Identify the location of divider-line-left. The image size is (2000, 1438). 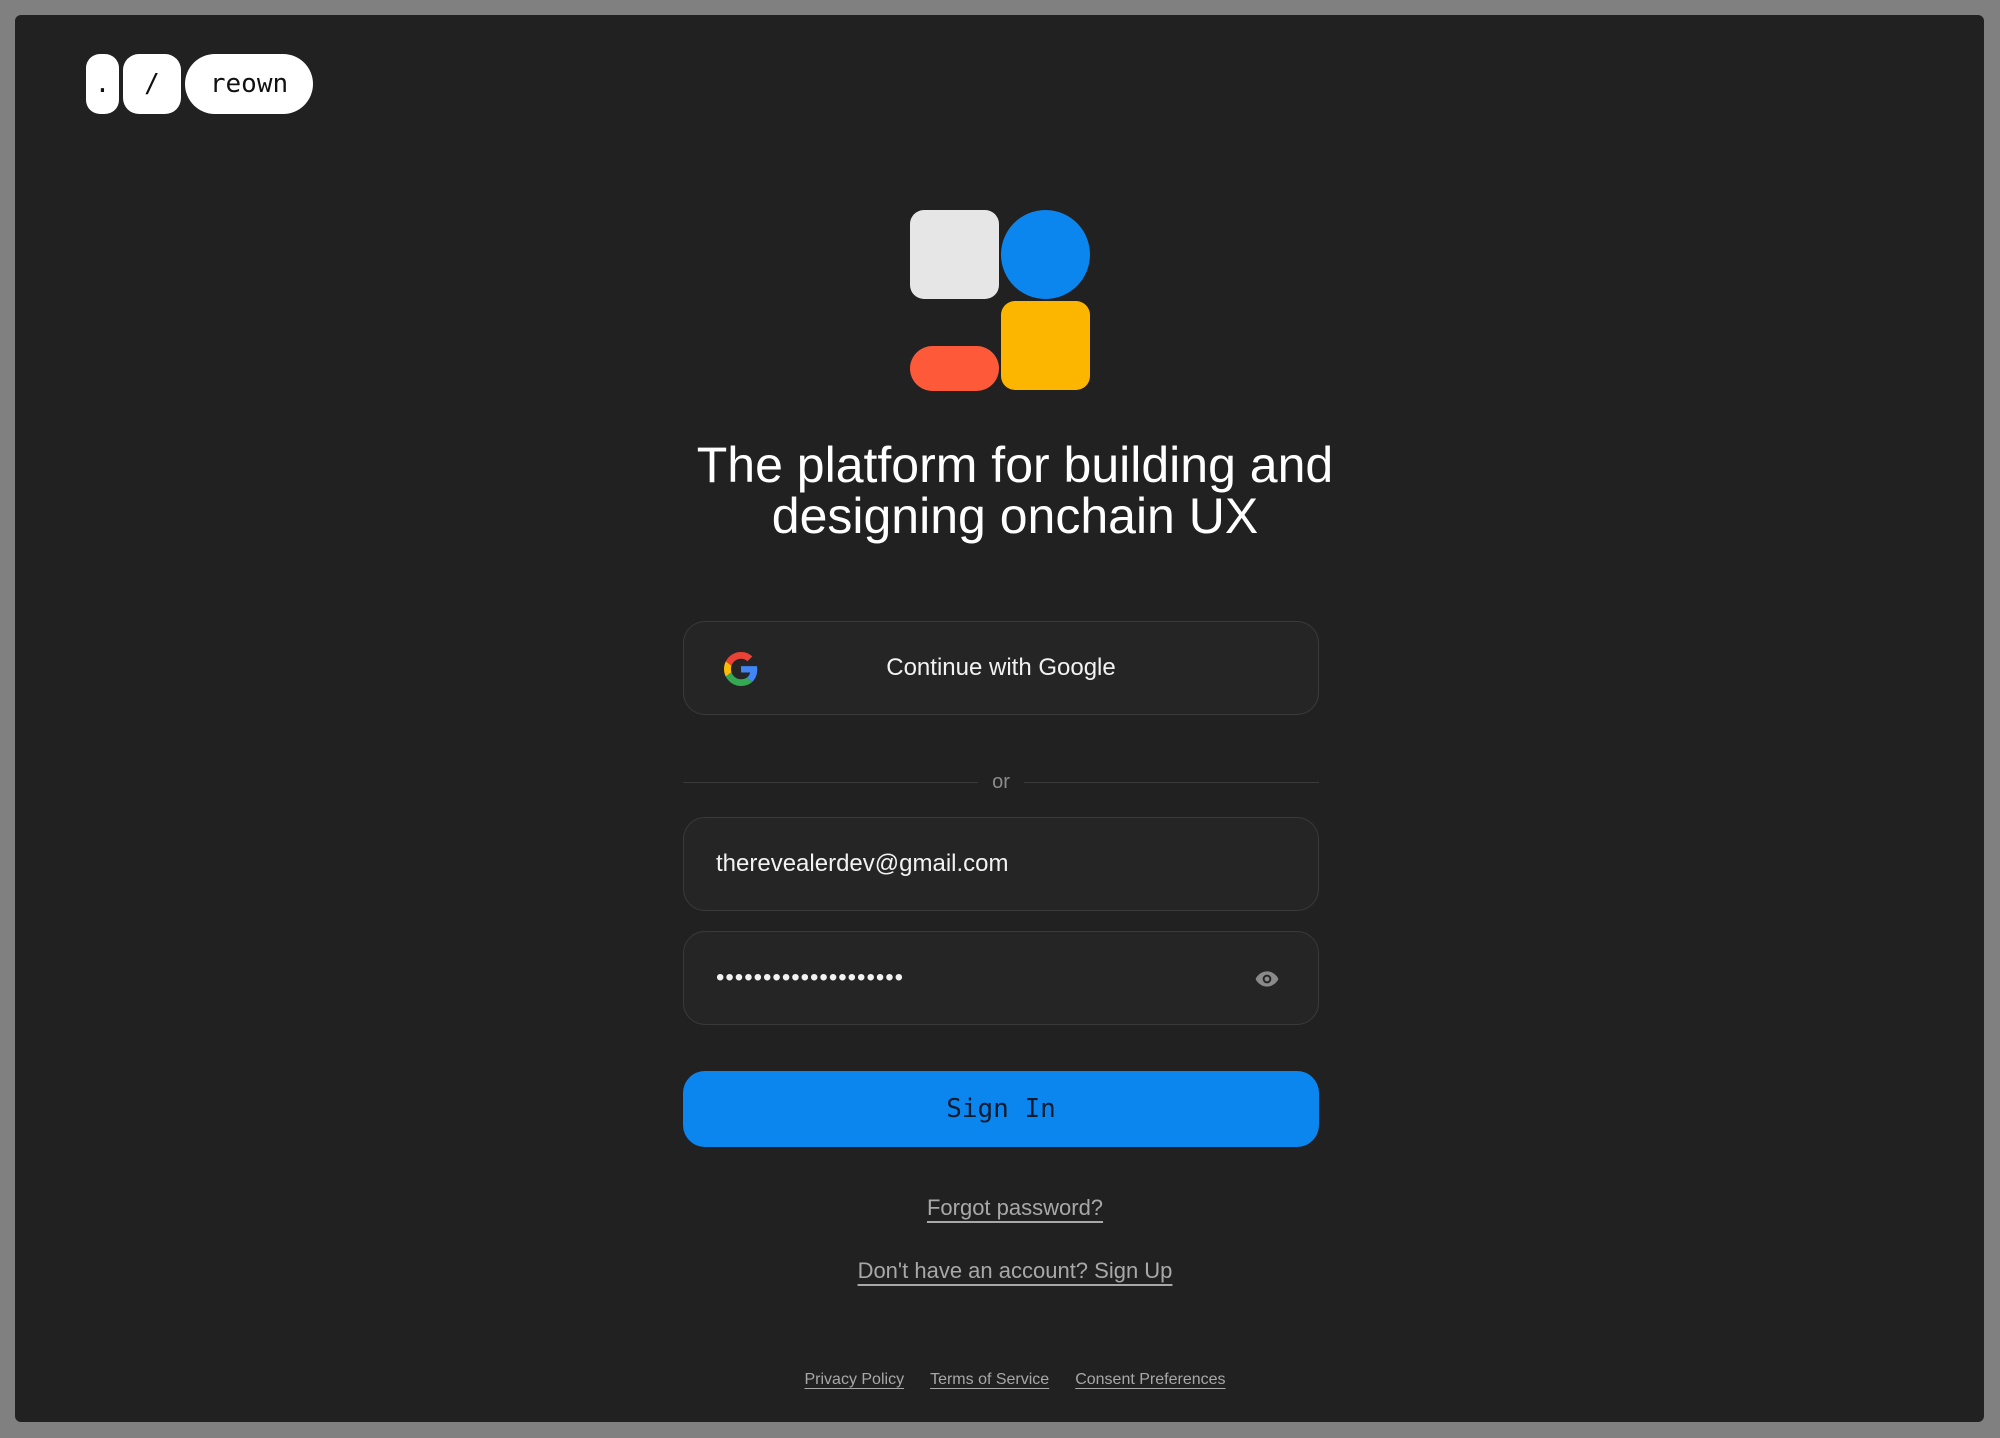
(831, 782).